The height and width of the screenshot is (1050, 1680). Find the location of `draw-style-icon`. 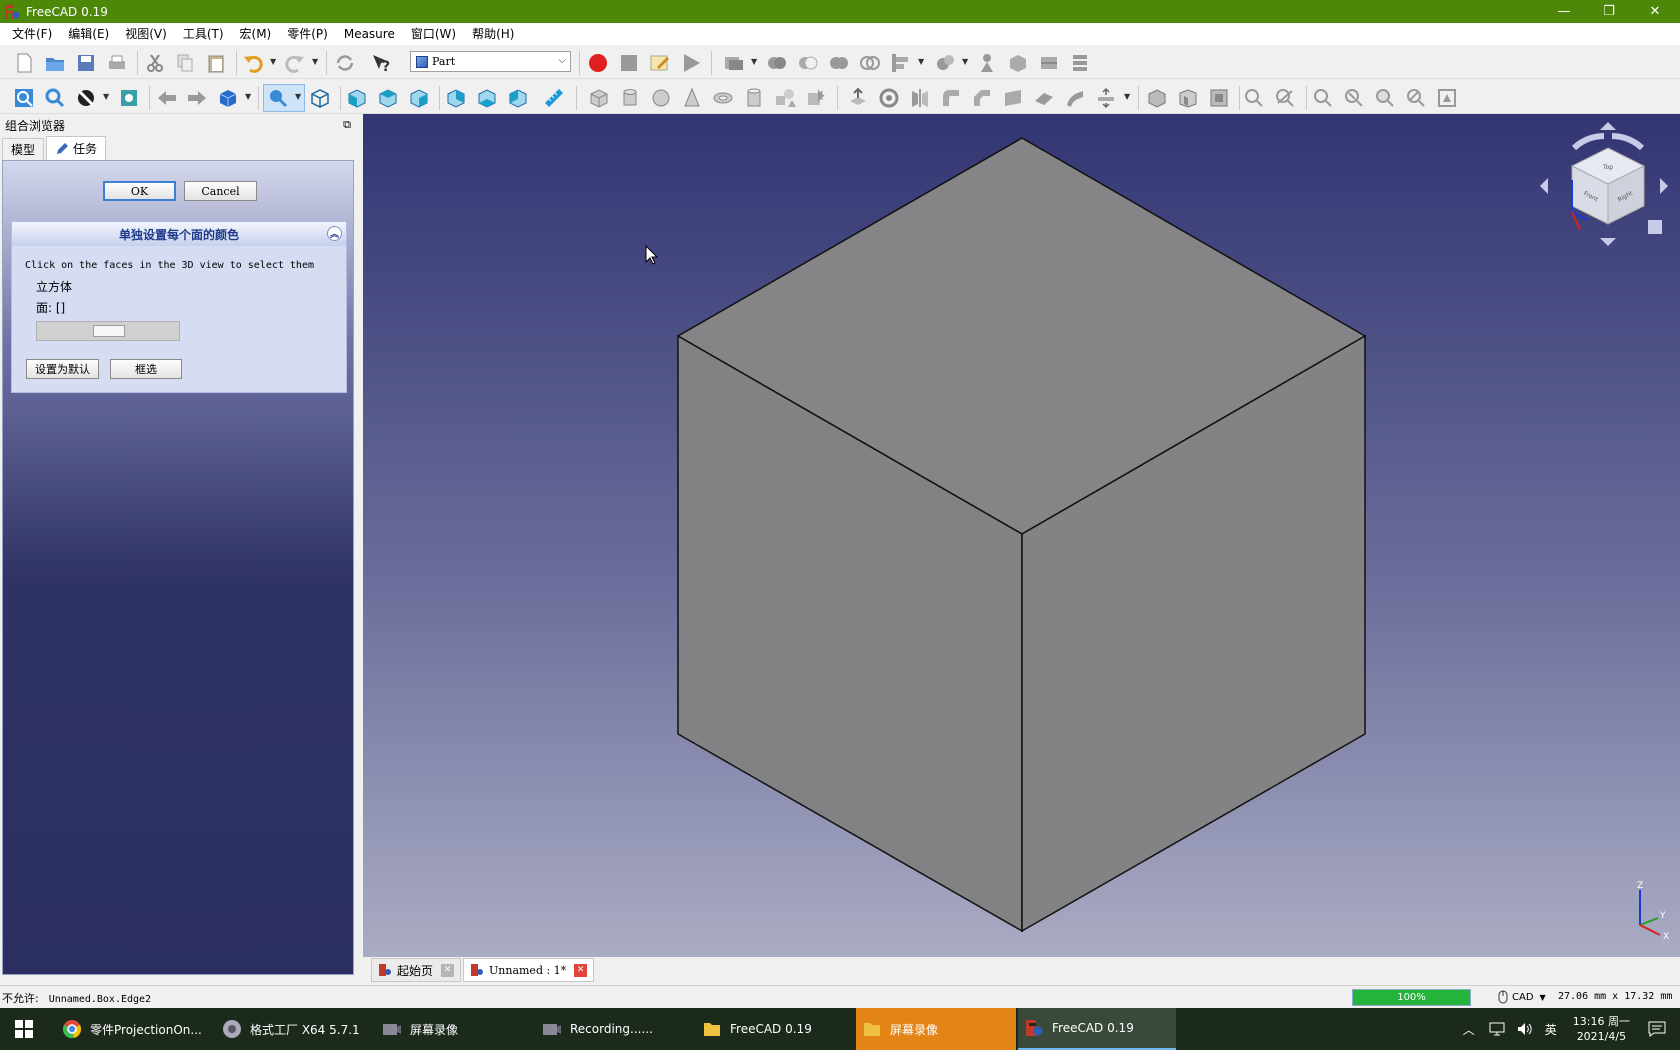

draw-style-icon is located at coordinates (86, 98).